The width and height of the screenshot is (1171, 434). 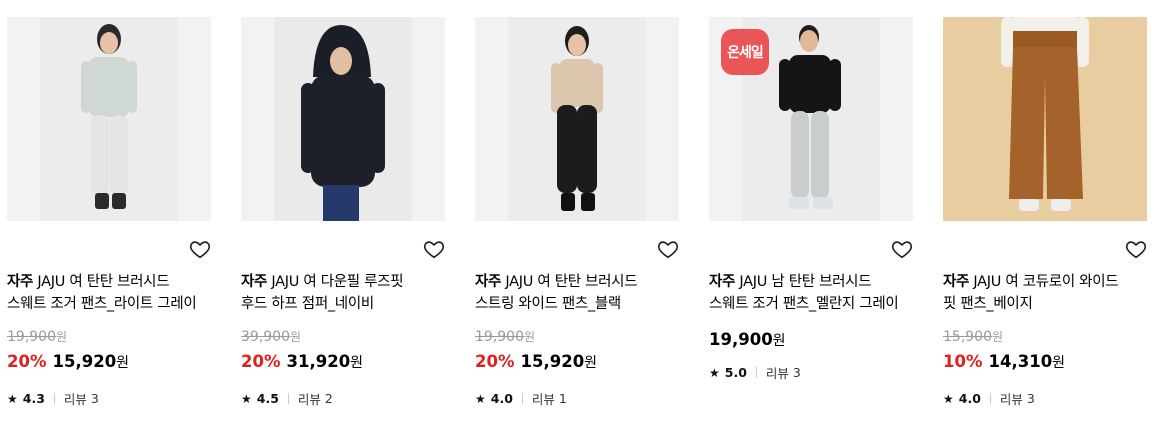 I want to click on sale-price-row: 10% 14,310원, so click(x=1004, y=362).